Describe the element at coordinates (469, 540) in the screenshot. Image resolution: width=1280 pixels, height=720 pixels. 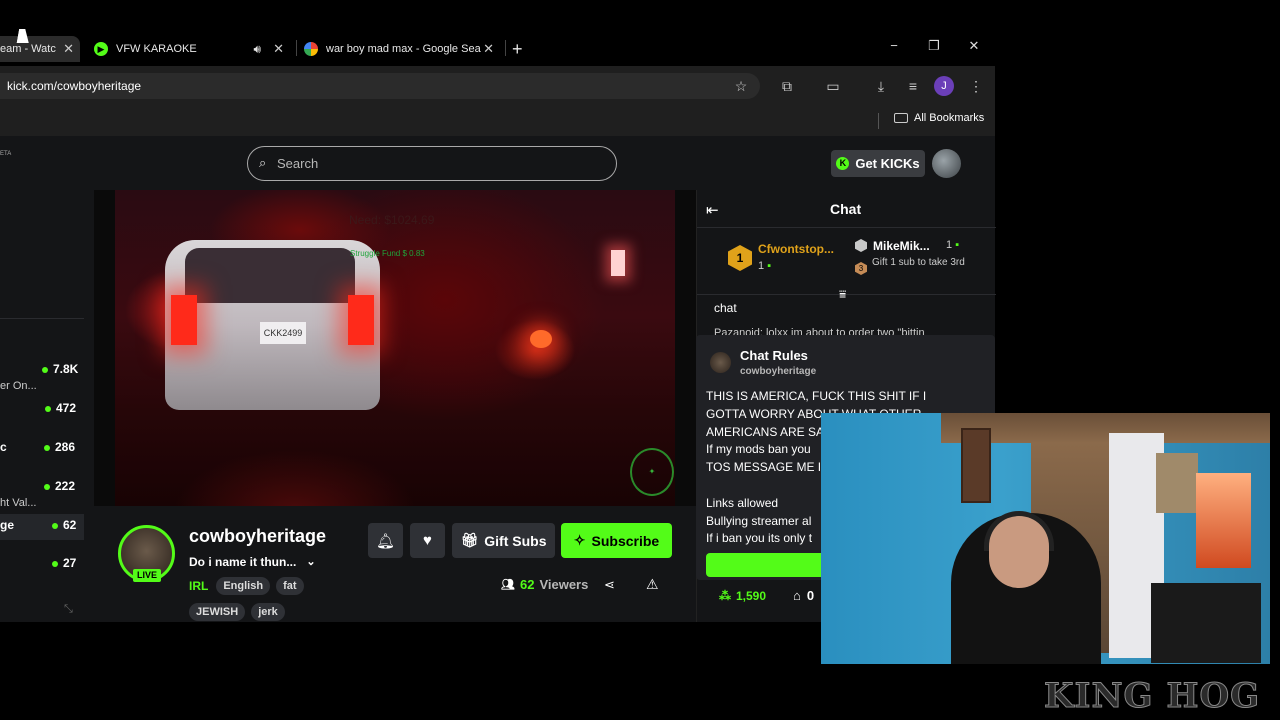
I see `gift-icon: 🎁︎` at that location.